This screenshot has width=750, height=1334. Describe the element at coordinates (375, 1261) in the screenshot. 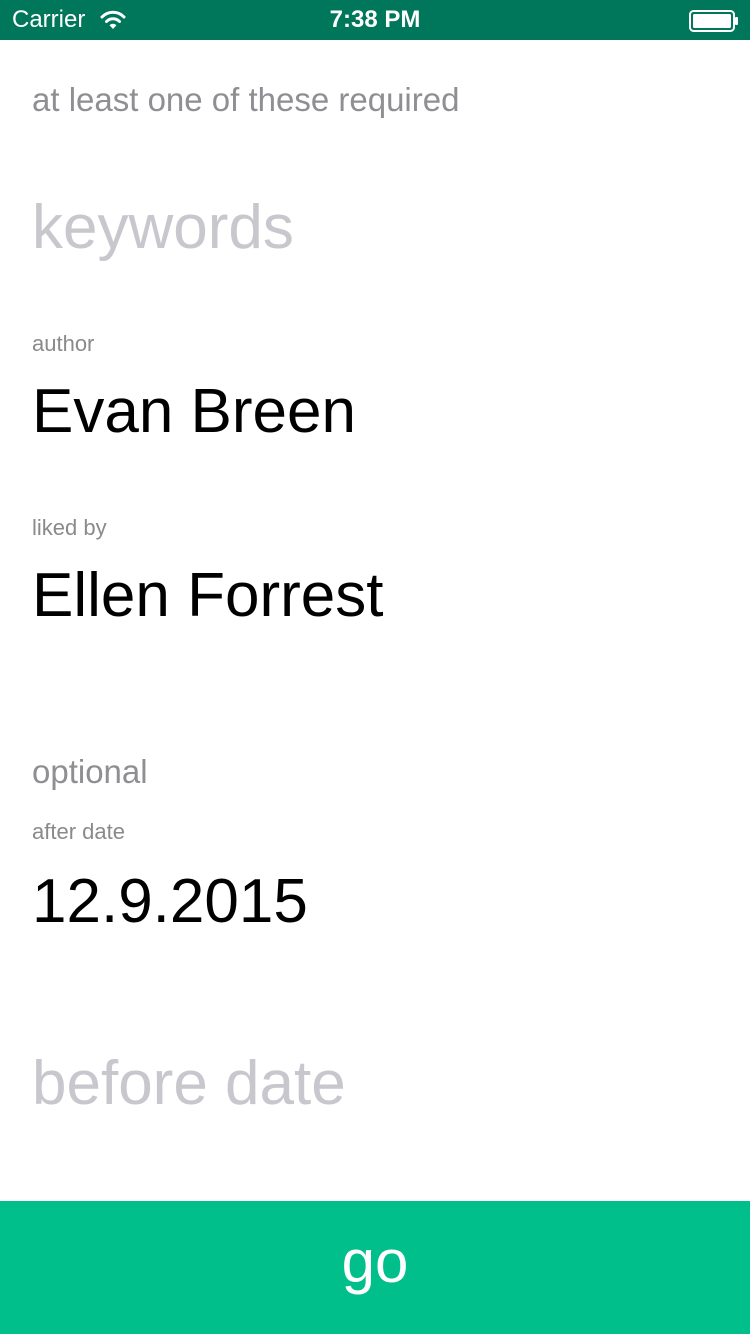

I see `go-button-label: go` at that location.